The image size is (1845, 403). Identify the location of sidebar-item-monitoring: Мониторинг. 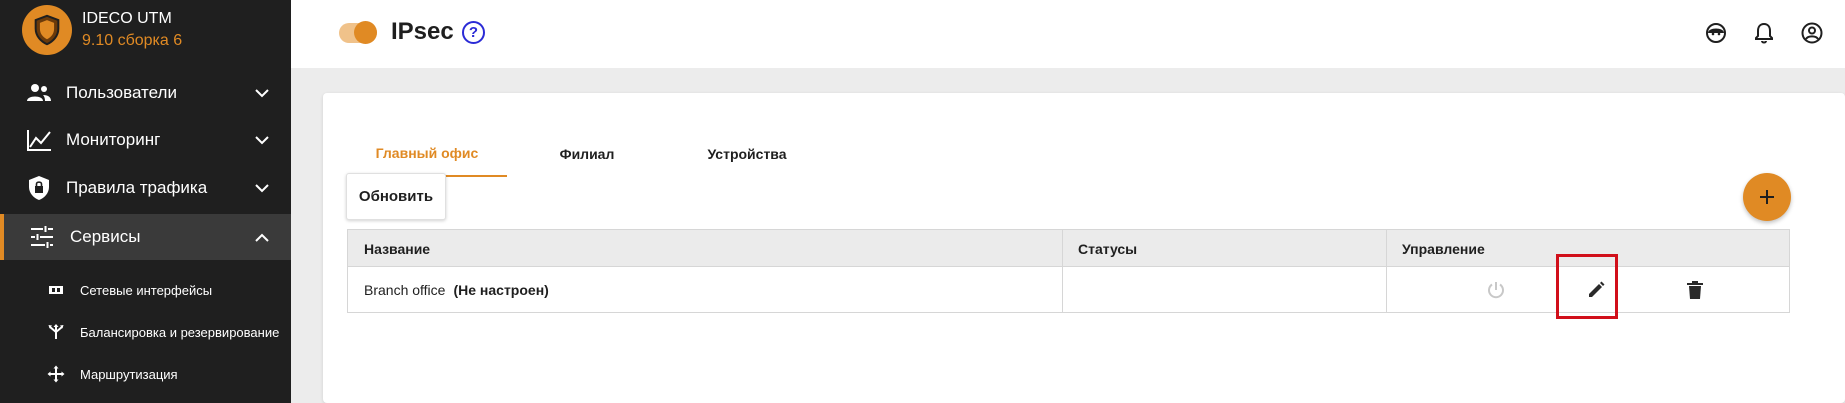
(145, 140).